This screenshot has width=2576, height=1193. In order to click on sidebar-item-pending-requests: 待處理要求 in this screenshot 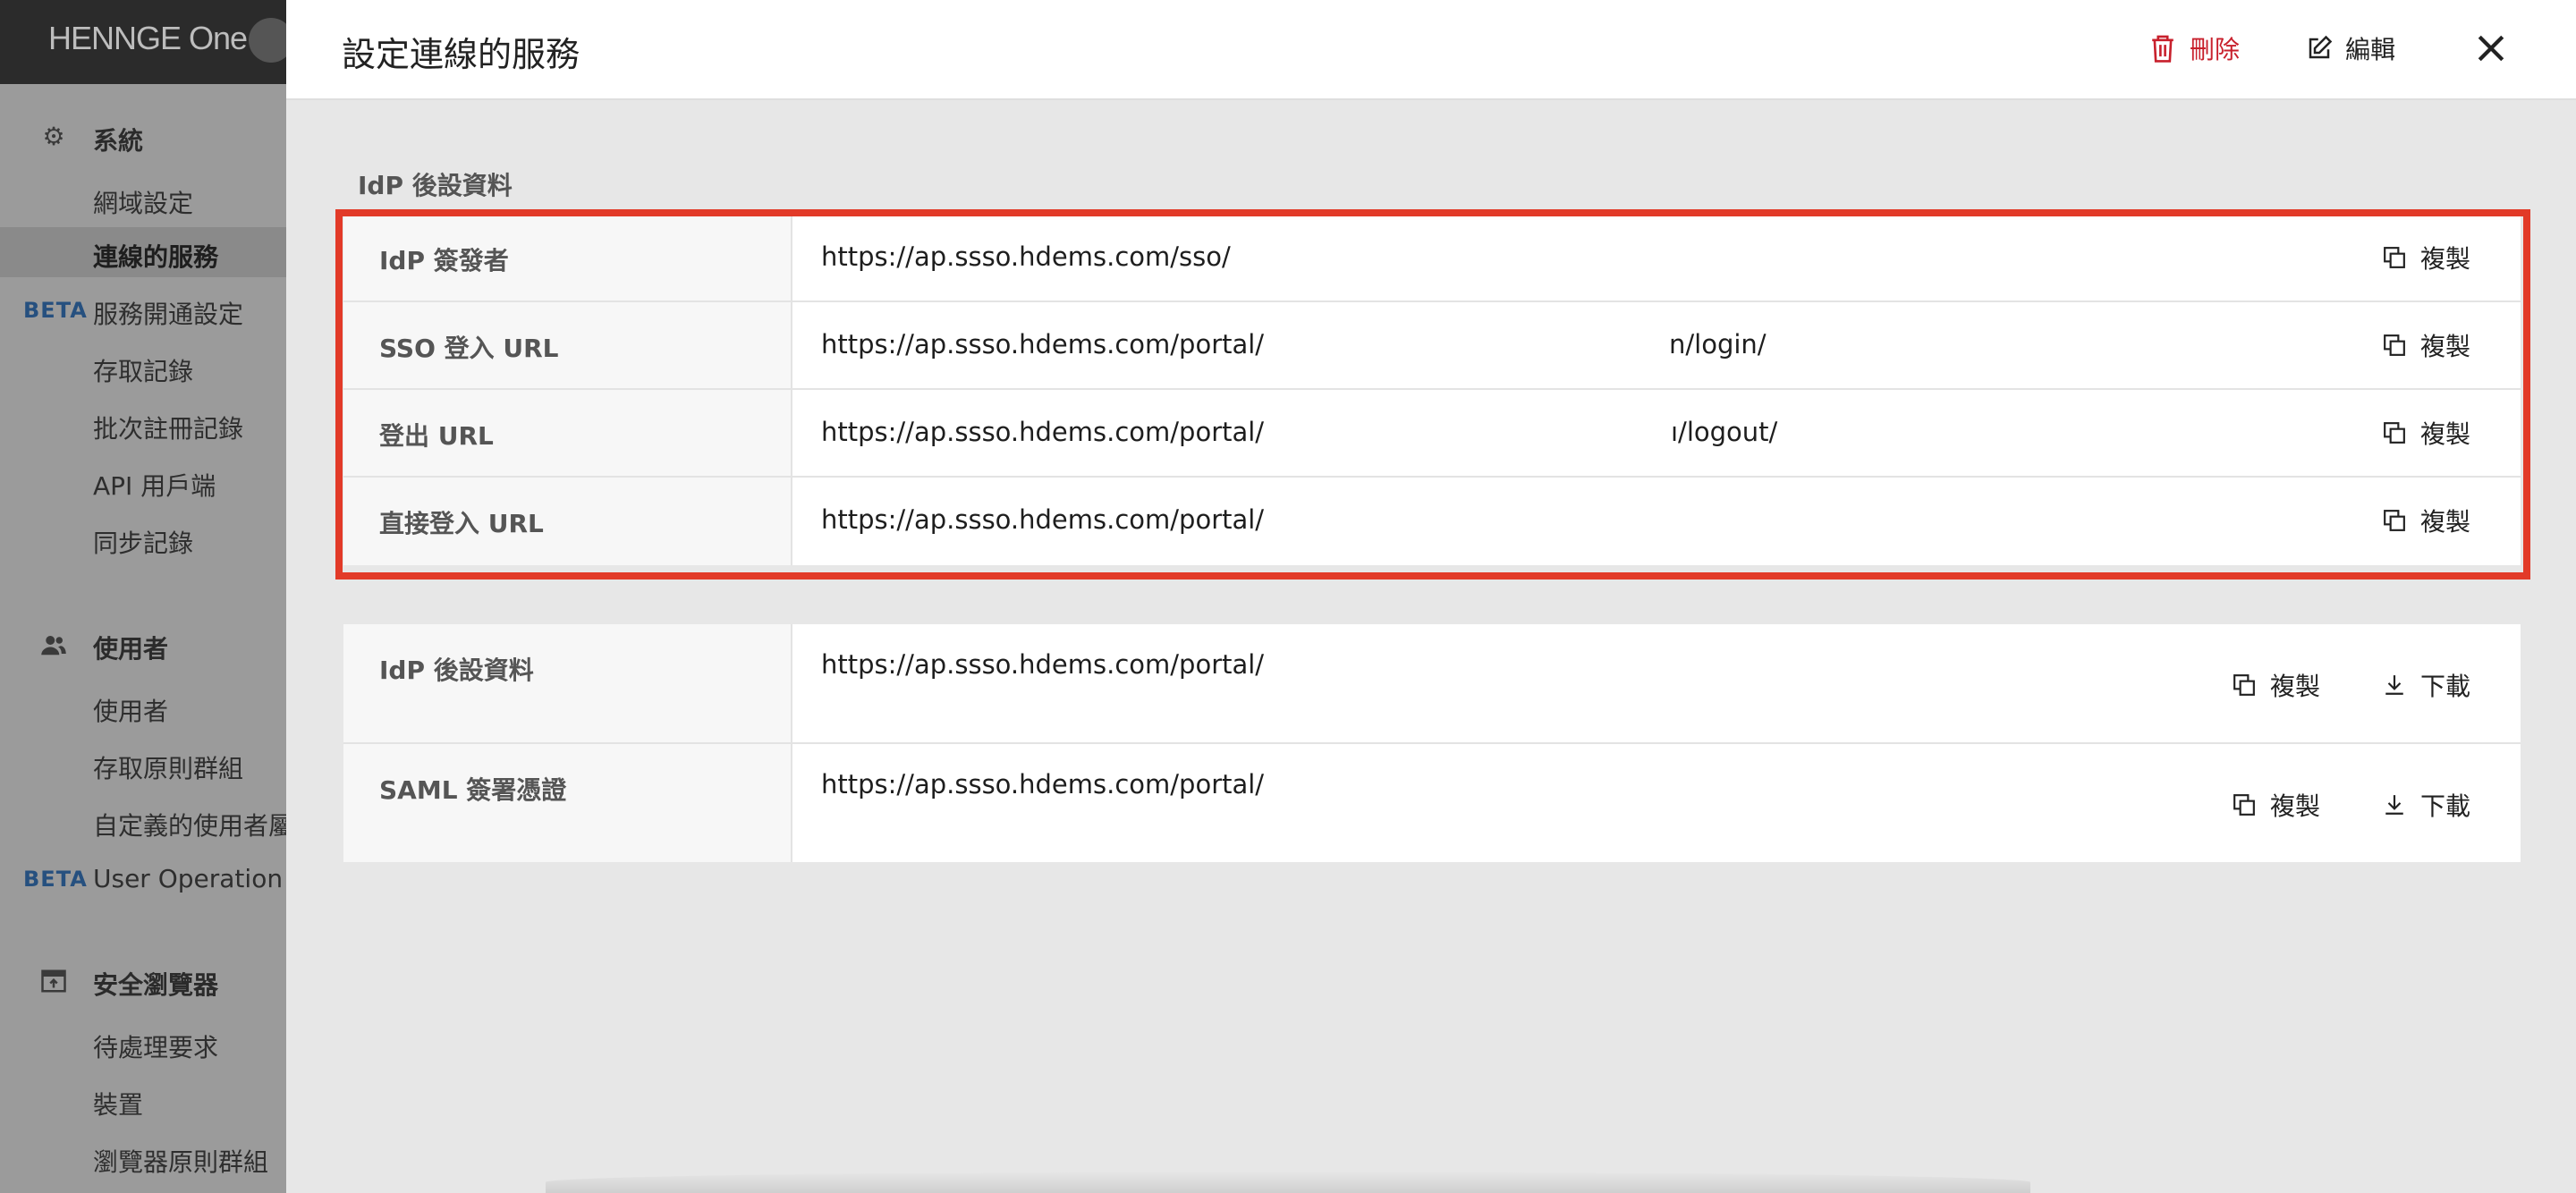, I will do `click(143, 1043)`.